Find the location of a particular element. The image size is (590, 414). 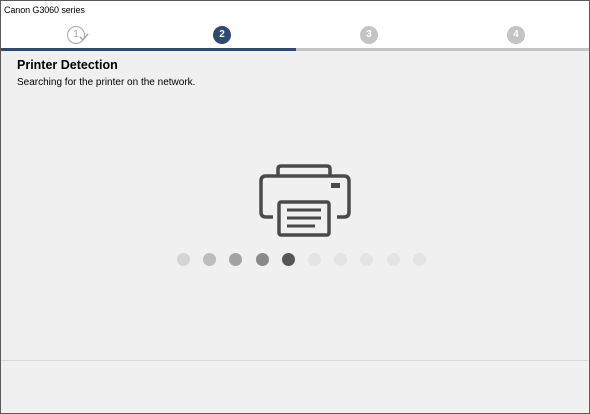

step-3-indicator: 3 is located at coordinates (369, 35).